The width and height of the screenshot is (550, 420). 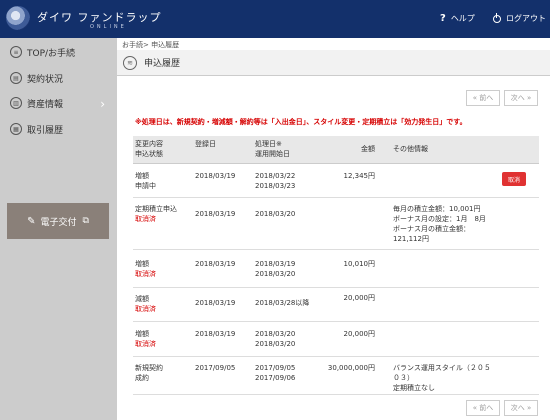 I want to click on logo-text: ダイワ ファンドラップ, so click(x=99, y=17).